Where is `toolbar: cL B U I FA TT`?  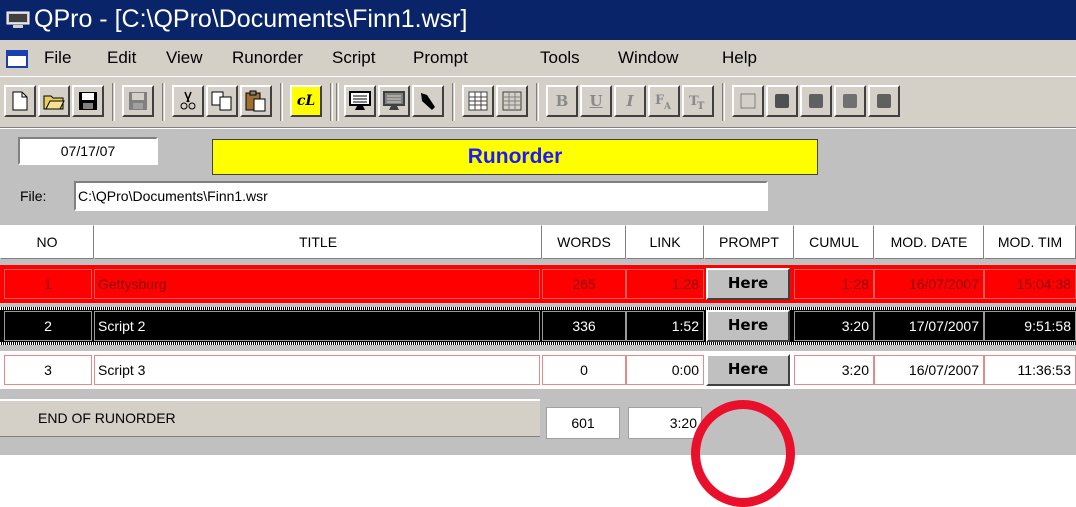
toolbar: cL B U I FA TT is located at coordinates (538, 102).